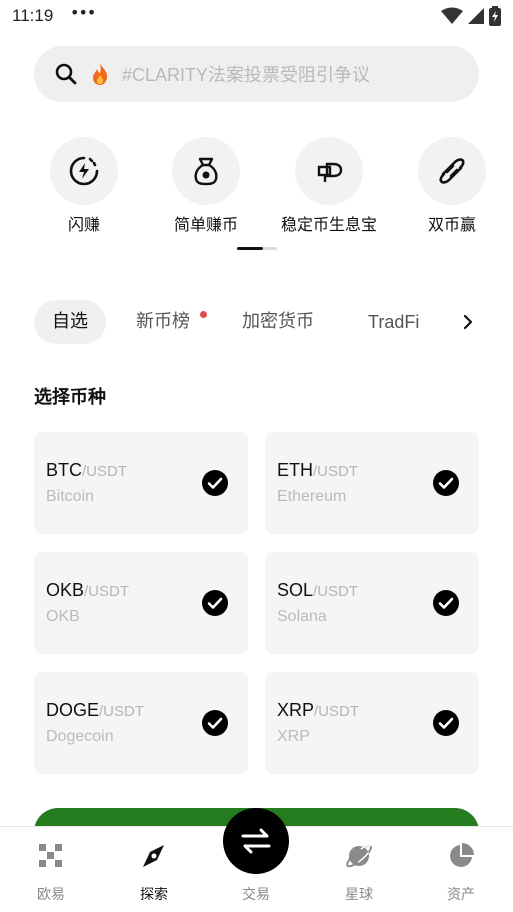 The height and width of the screenshot is (912, 513). What do you see at coordinates (205, 224) in the screenshot?
I see `quick-entry-label: 简单赚币` at bounding box center [205, 224].